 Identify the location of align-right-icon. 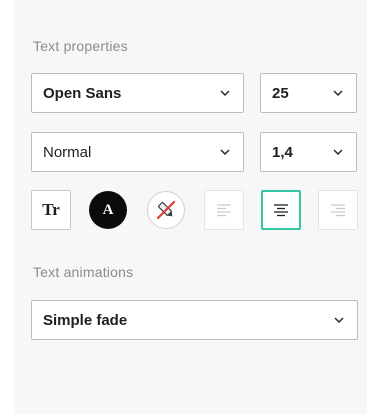
(338, 210).